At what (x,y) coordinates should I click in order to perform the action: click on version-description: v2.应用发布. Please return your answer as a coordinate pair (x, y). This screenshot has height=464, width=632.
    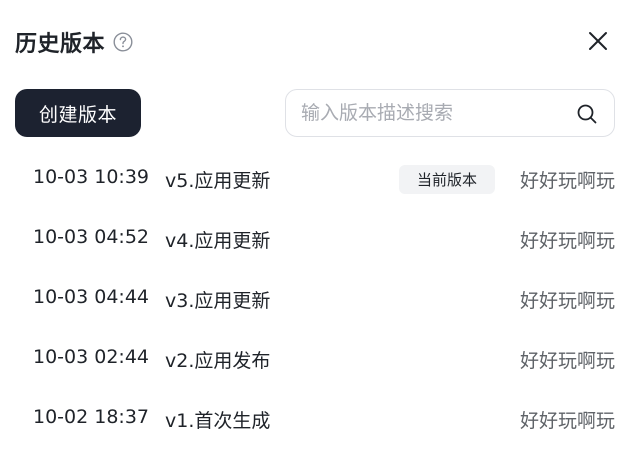
    Looking at the image, I should click on (218, 361).